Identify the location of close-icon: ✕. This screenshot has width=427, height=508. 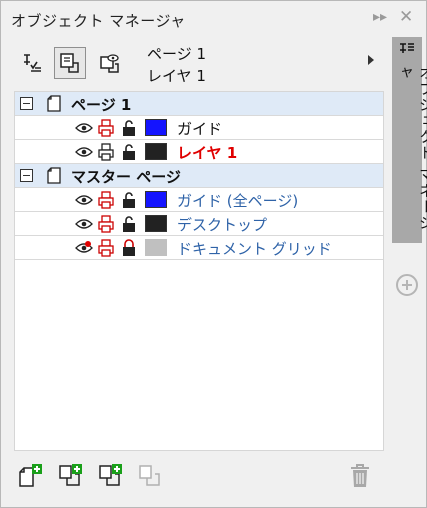
(406, 17).